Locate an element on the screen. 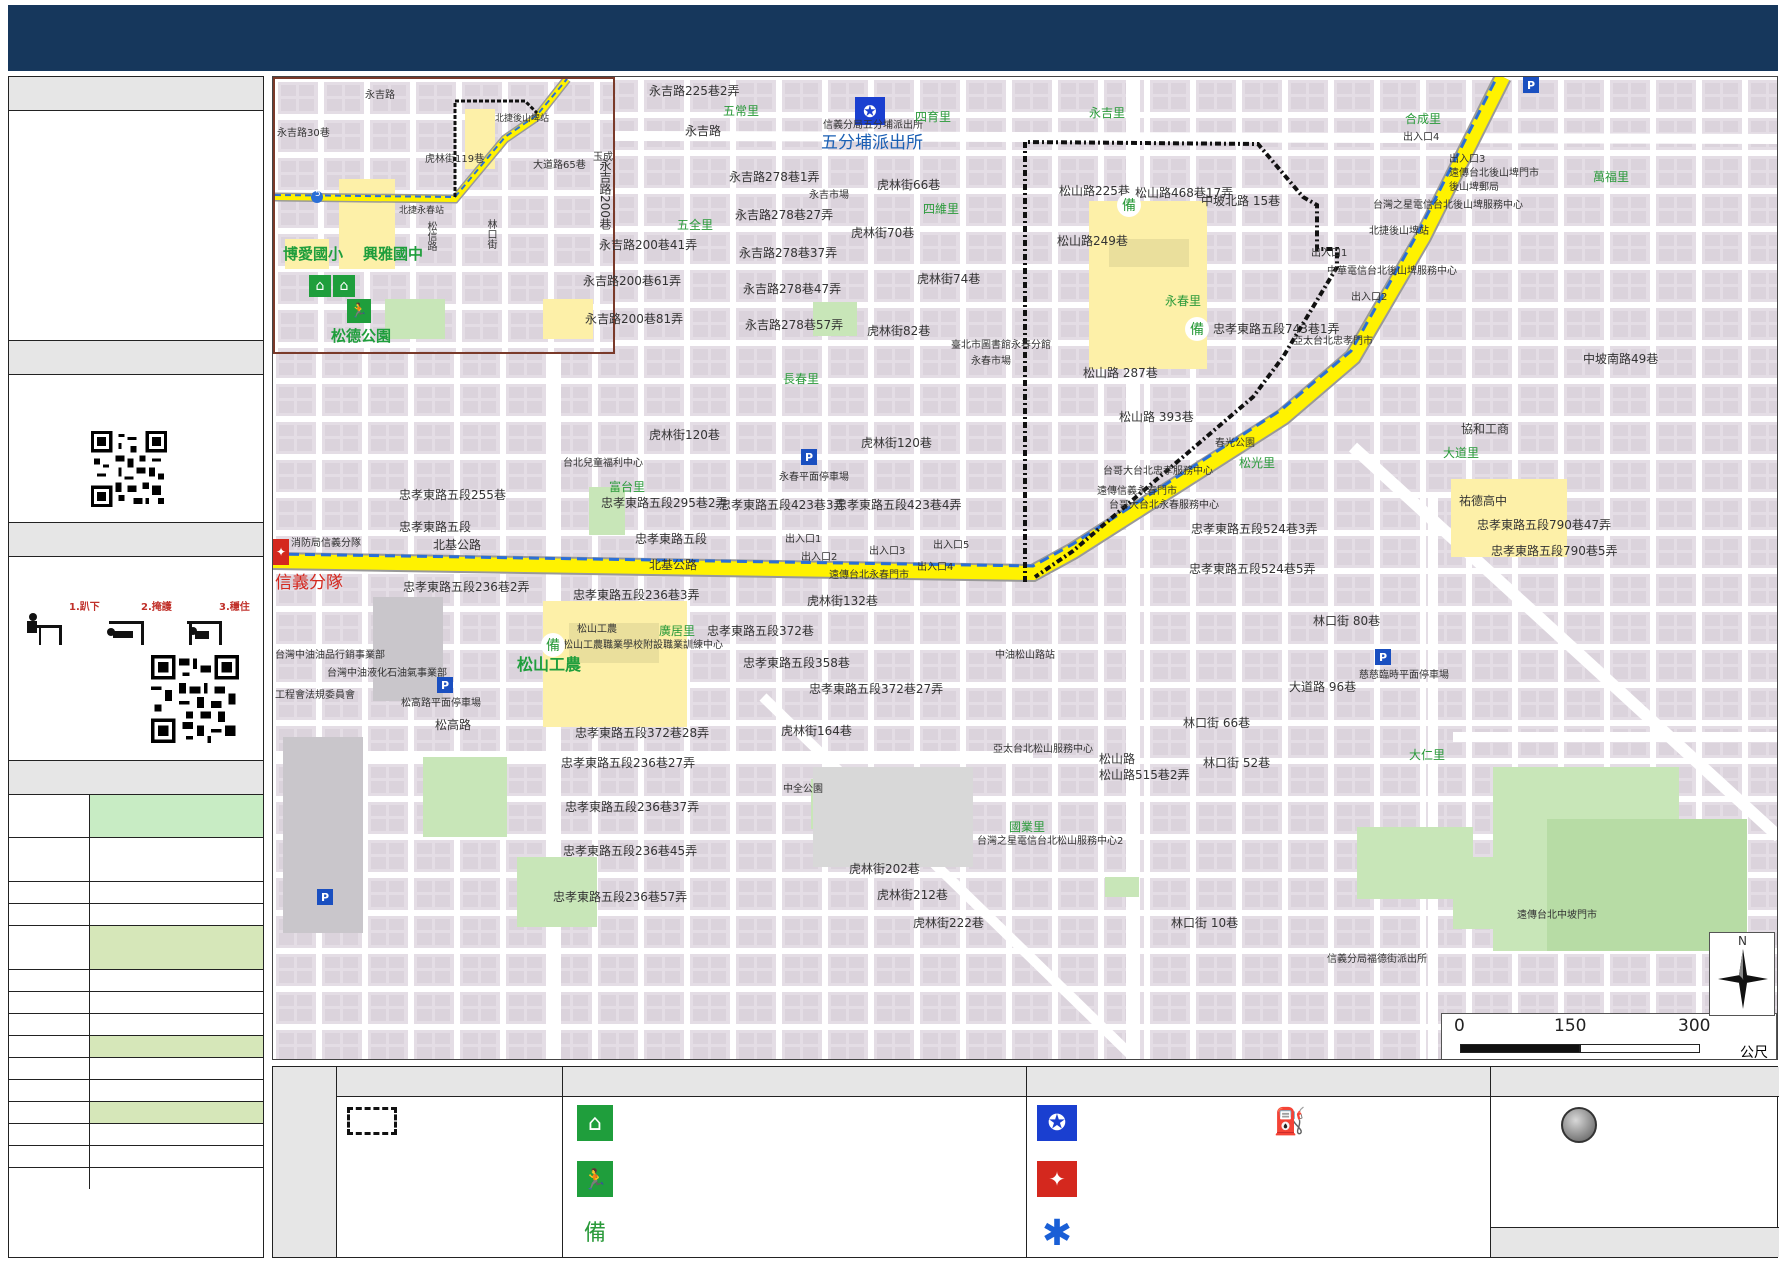 The width and height of the screenshot is (1786, 1263). legend-col-head is located at coordinates (449, 1082).